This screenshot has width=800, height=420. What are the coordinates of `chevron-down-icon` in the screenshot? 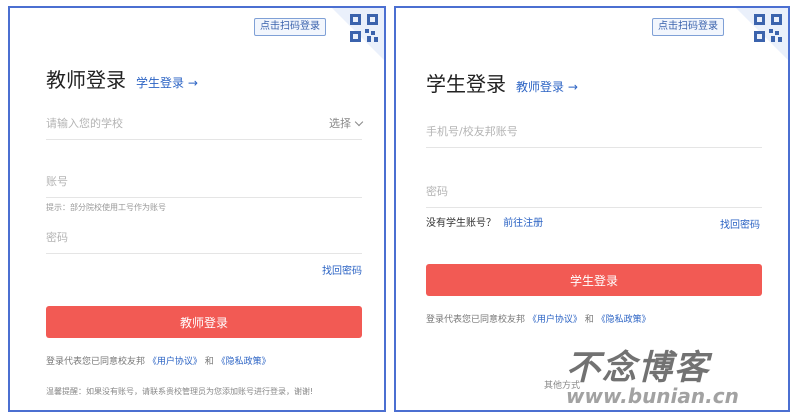 It's located at (359, 121).